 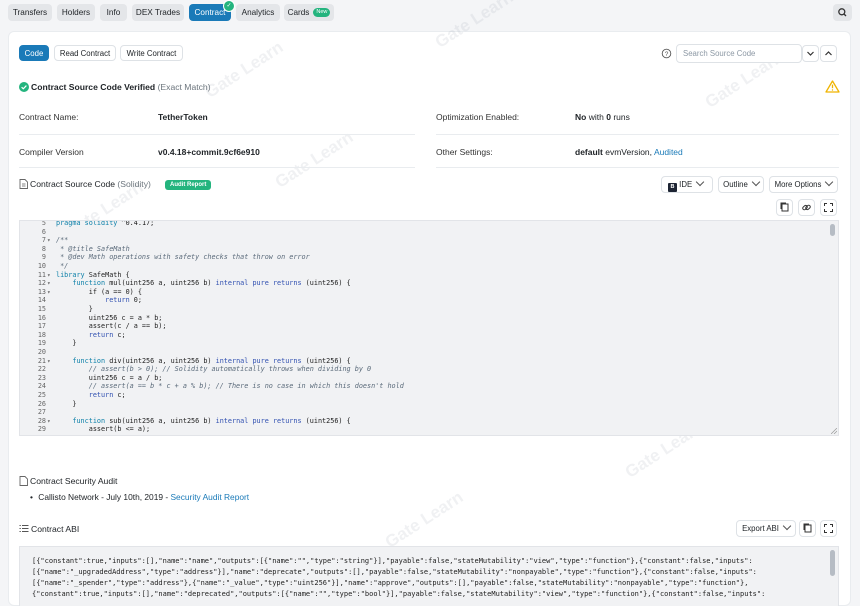 What do you see at coordinates (184, 87) in the screenshot?
I see `verified-note: (Exact Match)` at bounding box center [184, 87].